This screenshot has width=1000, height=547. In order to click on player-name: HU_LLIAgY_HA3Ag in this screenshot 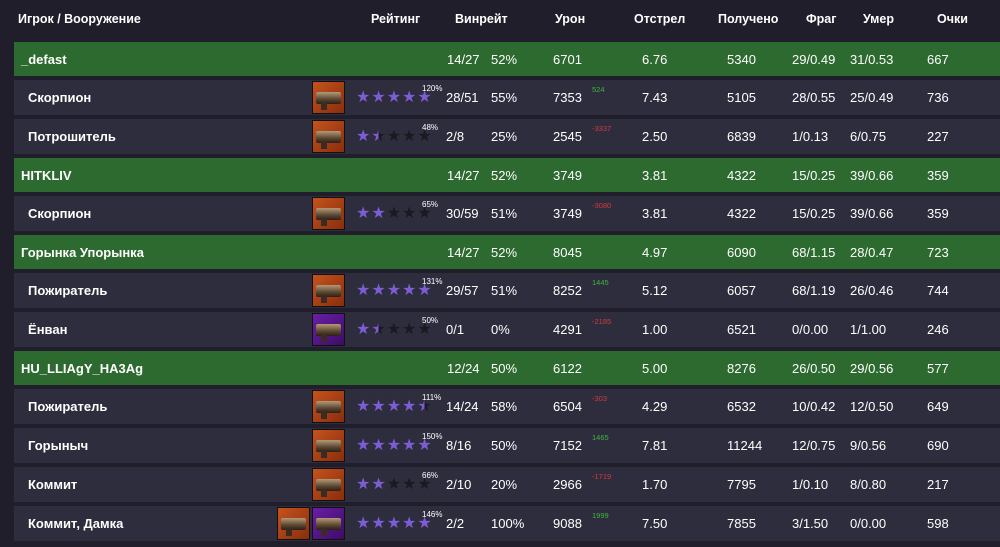, I will do `click(82, 368)`.